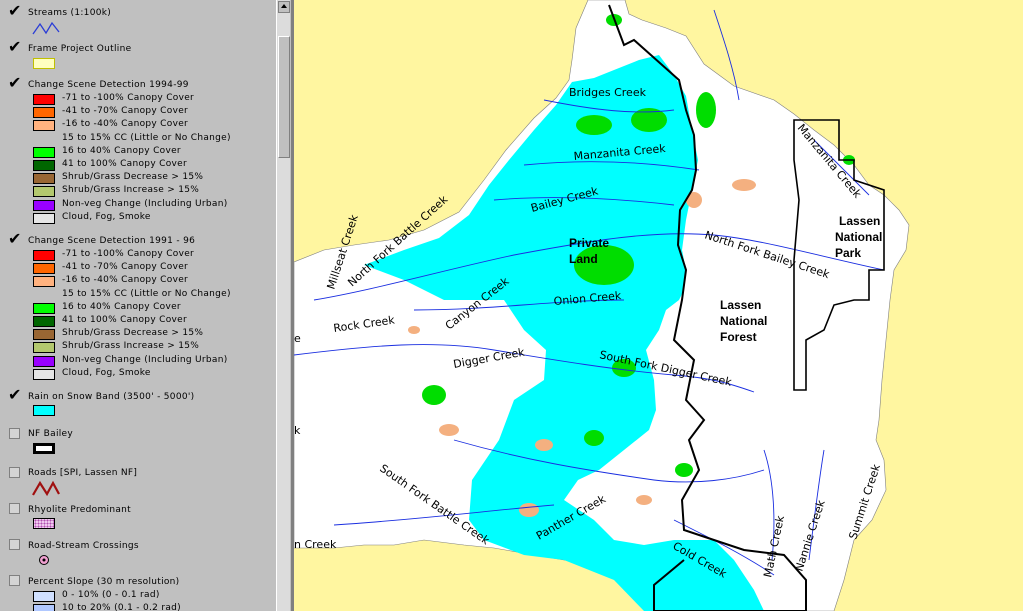 The width and height of the screenshot is (1023, 611). I want to click on change-9196-class-label: -71 to -100% Canopy Cover, so click(128, 254).